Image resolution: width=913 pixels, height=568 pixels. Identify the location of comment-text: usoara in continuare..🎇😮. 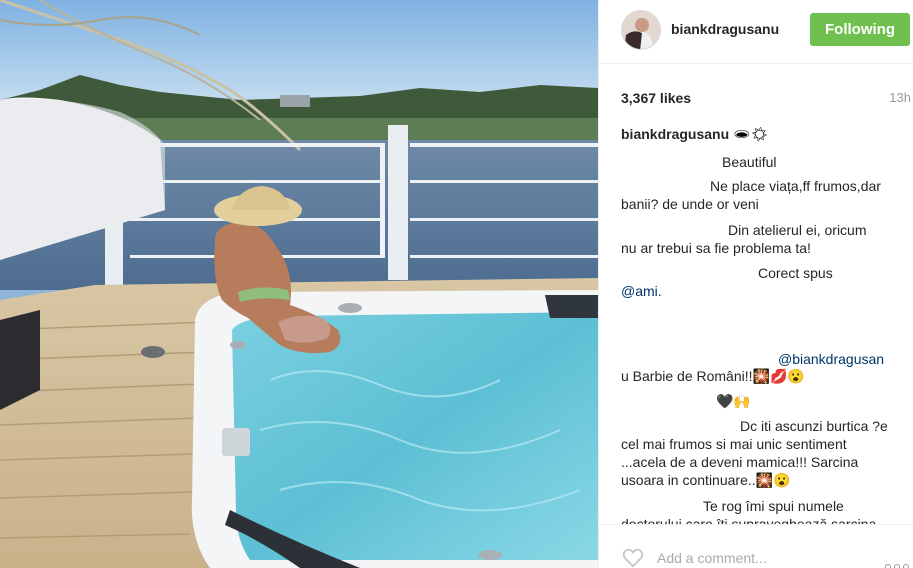
(706, 480).